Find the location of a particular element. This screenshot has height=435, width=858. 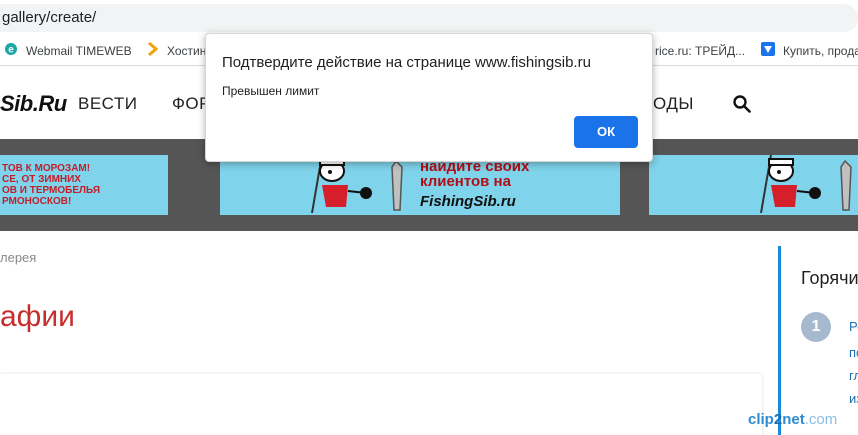

ok-button: ОК is located at coordinates (606, 132).